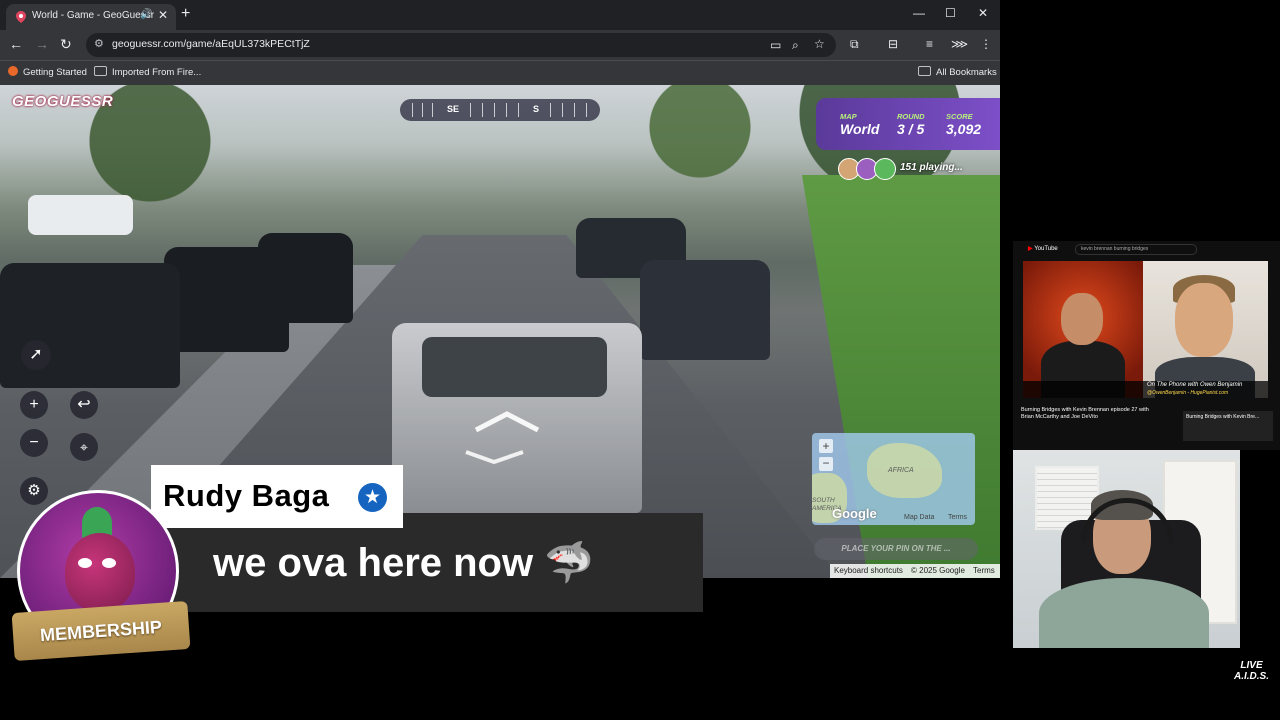  I want to click on extensions-icon: ⧉, so click(854, 44).